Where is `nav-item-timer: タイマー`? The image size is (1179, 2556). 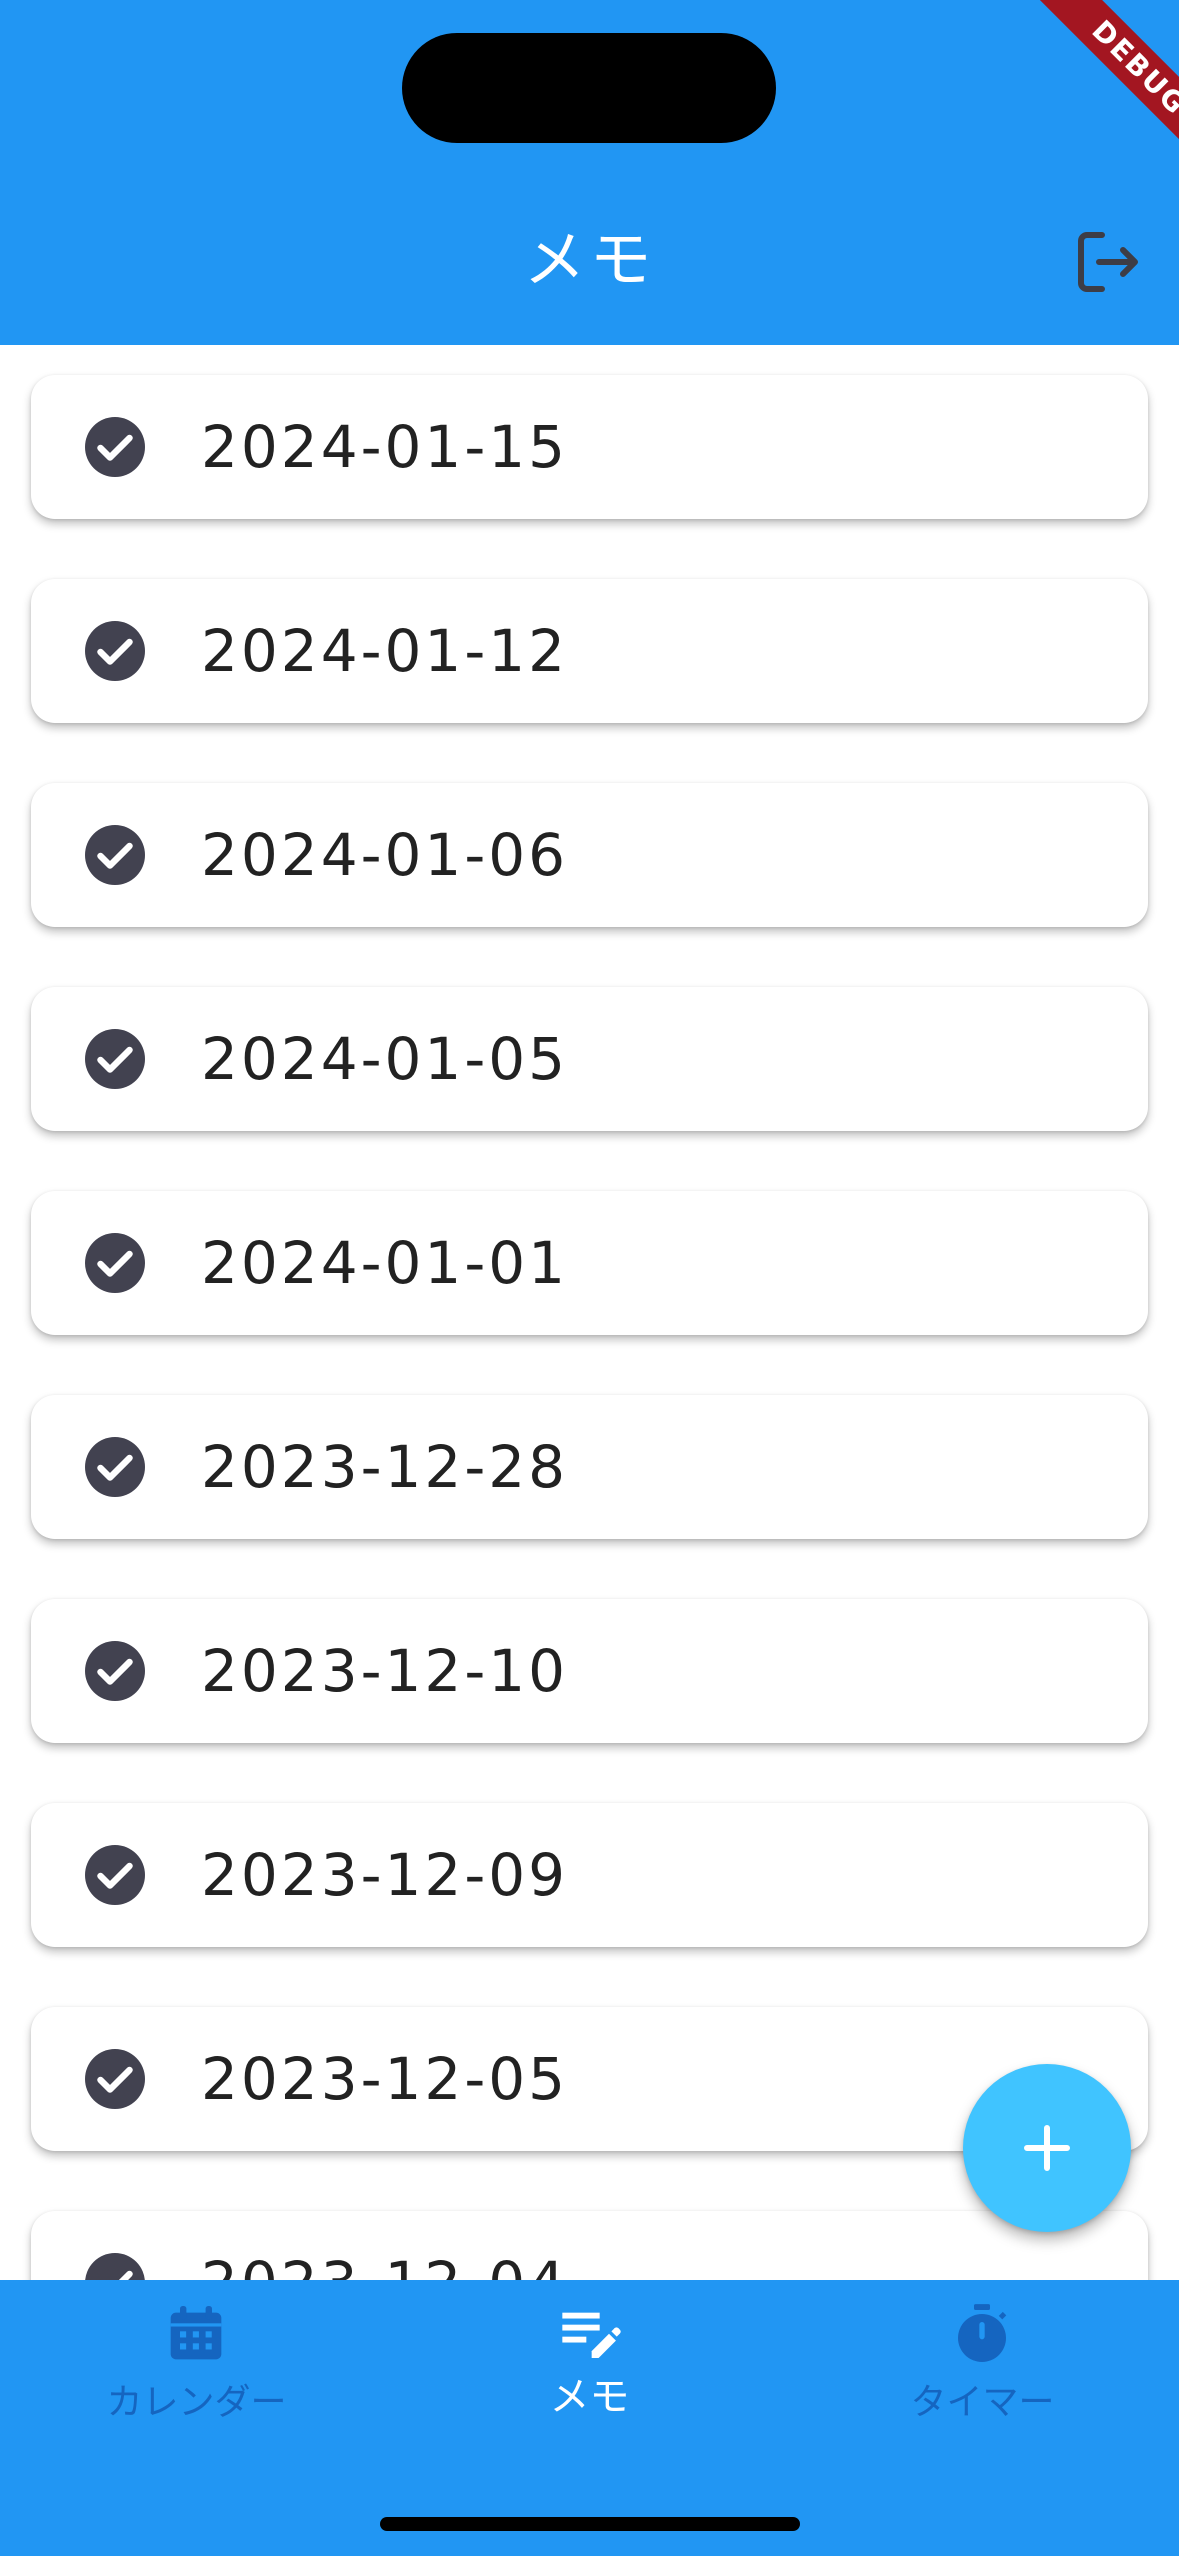 nav-item-timer: タイマー is located at coordinates (982, 2380).